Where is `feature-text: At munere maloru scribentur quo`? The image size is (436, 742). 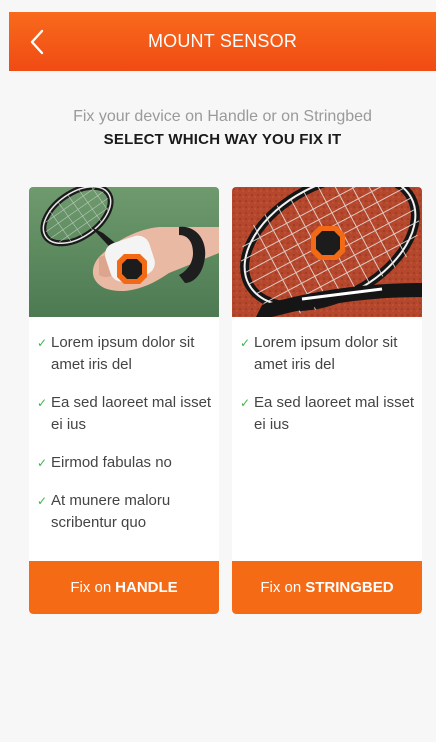 feature-text: At munere maloru scribentur quo is located at coordinates (111, 511).